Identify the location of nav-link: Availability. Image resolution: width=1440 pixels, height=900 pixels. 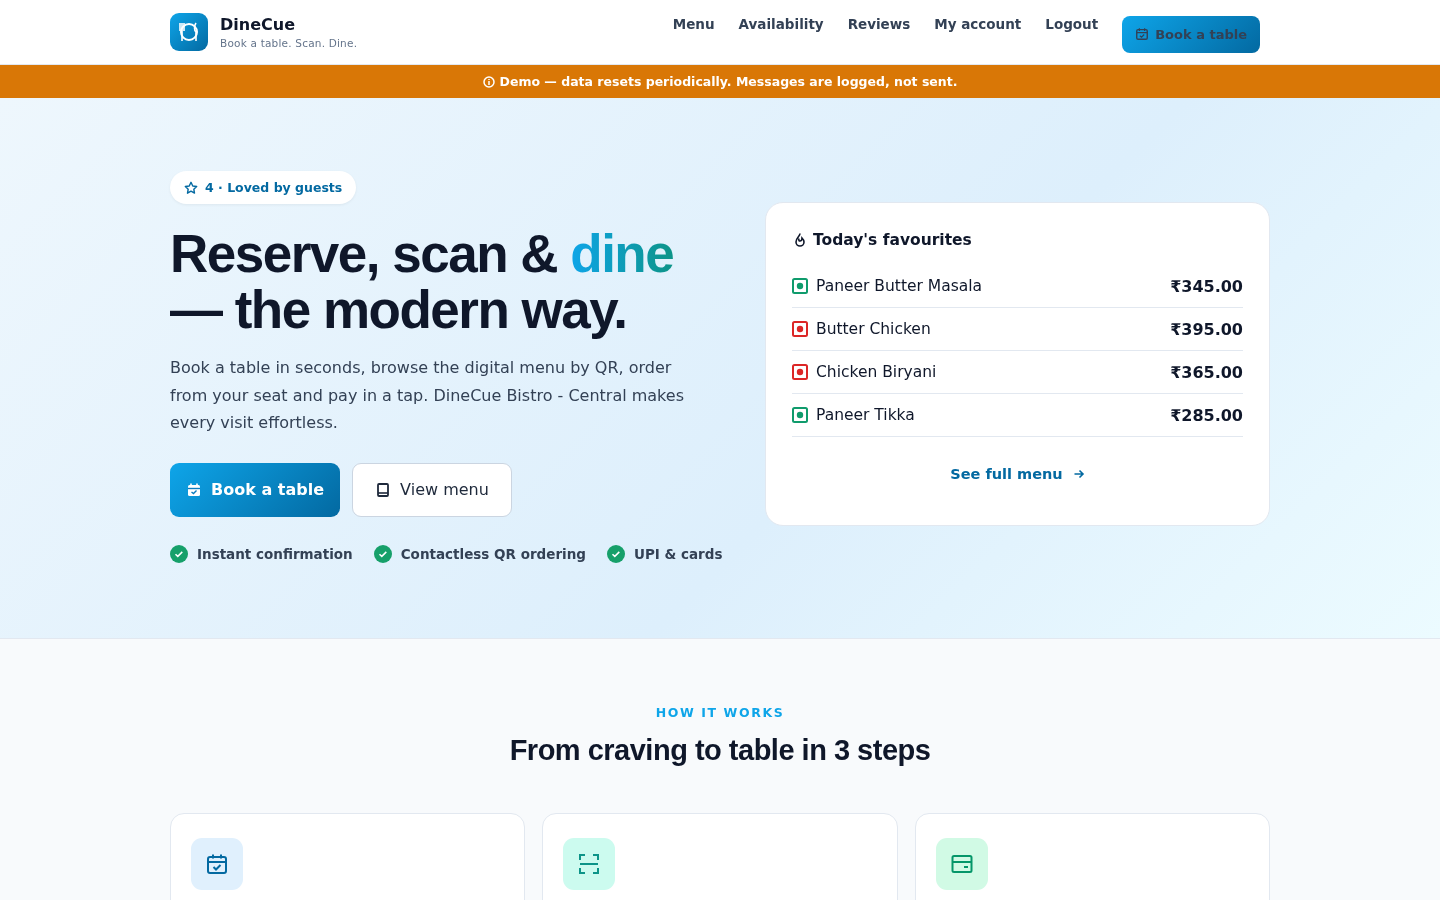
(781, 24).